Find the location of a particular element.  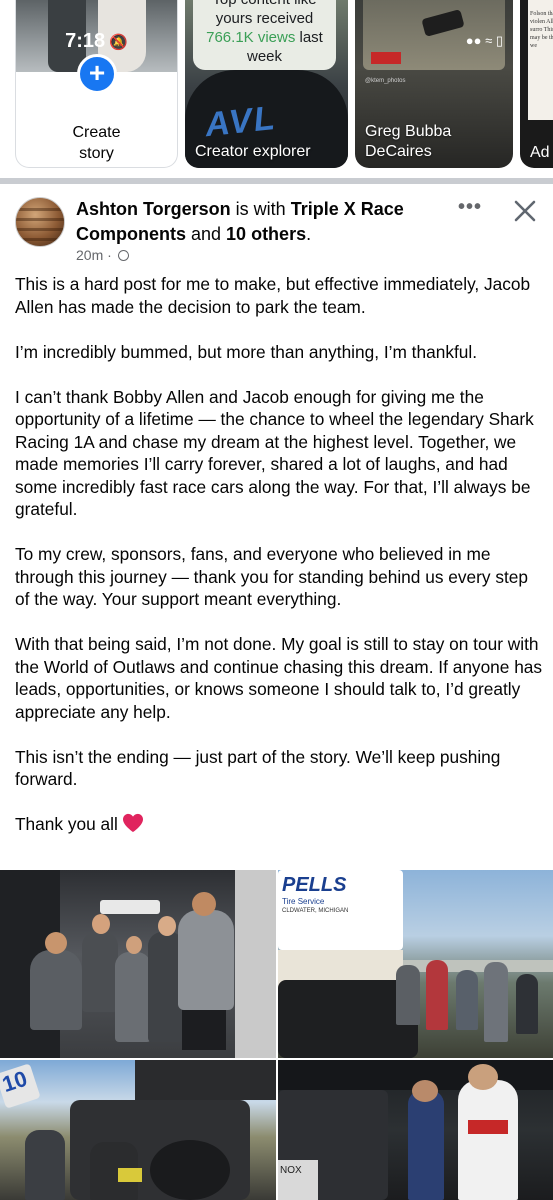

post-meta: 20m · is located at coordinates (102, 255).